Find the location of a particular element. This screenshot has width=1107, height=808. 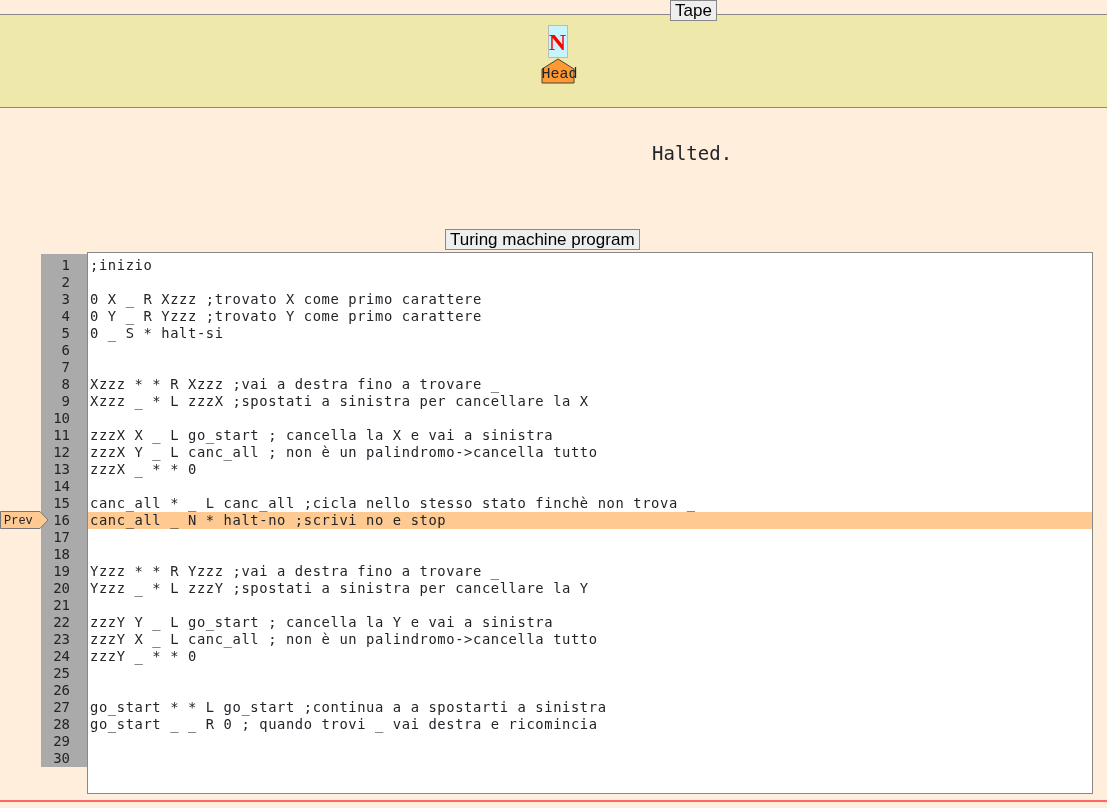

code-line: zzzX _ * * 0 is located at coordinates (143, 469).